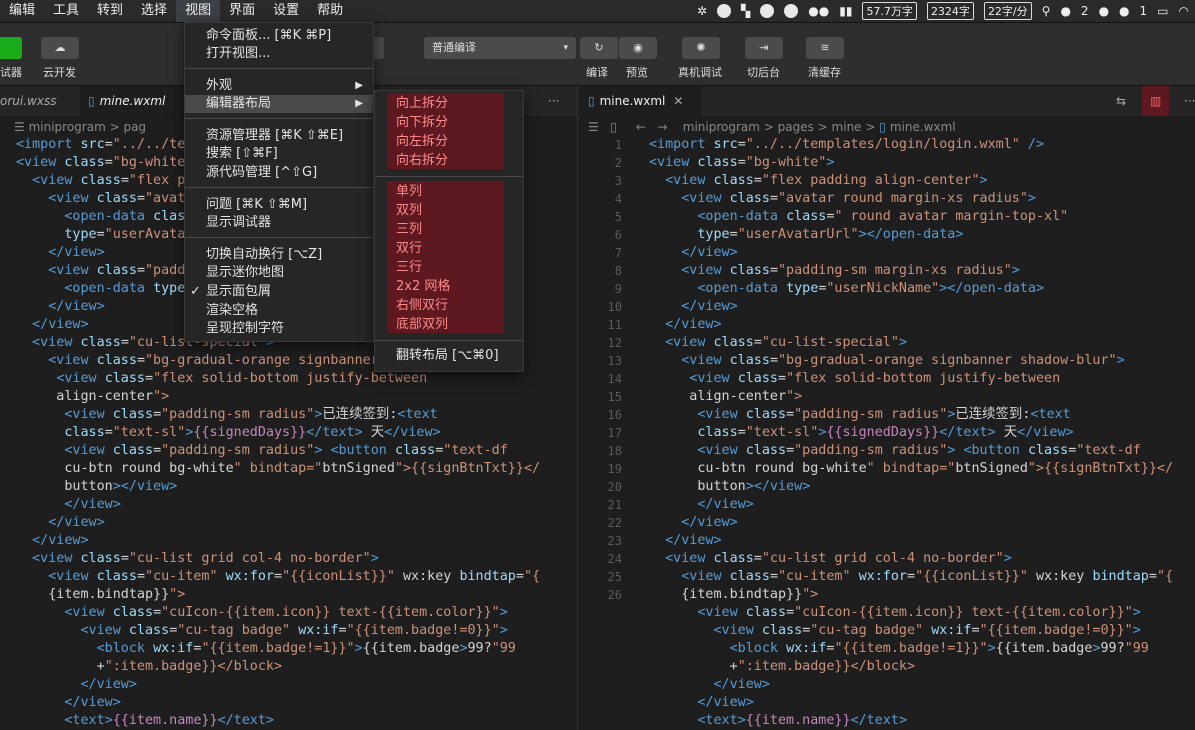 This screenshot has height=730, width=1195. What do you see at coordinates (279, 154) in the screenshot?
I see `menu-item-search: 搜索 [⇧⌘F]` at bounding box center [279, 154].